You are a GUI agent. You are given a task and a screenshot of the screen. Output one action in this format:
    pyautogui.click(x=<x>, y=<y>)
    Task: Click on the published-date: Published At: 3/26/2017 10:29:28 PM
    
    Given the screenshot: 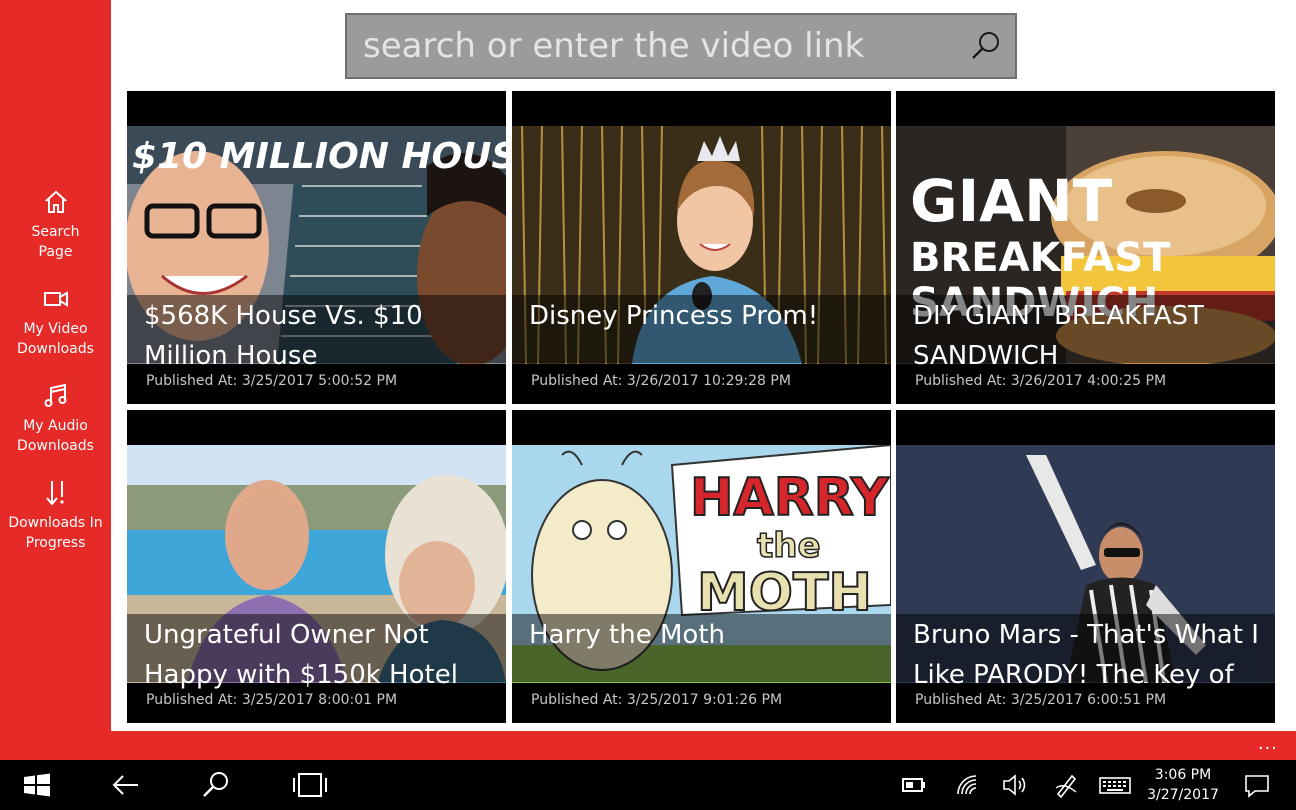 What is the action you would take?
    pyautogui.click(x=661, y=381)
    